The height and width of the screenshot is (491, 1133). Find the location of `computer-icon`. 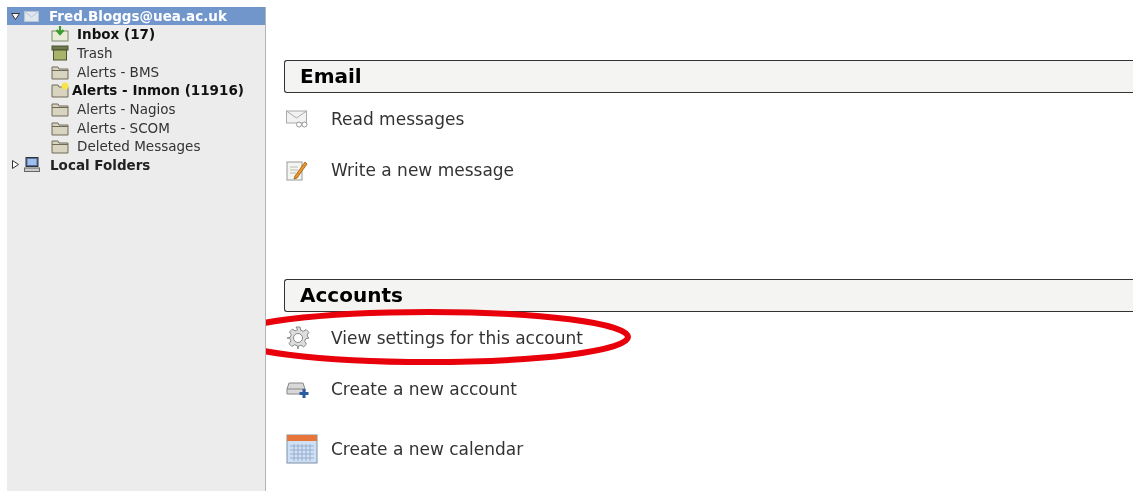

computer-icon is located at coordinates (32, 165).